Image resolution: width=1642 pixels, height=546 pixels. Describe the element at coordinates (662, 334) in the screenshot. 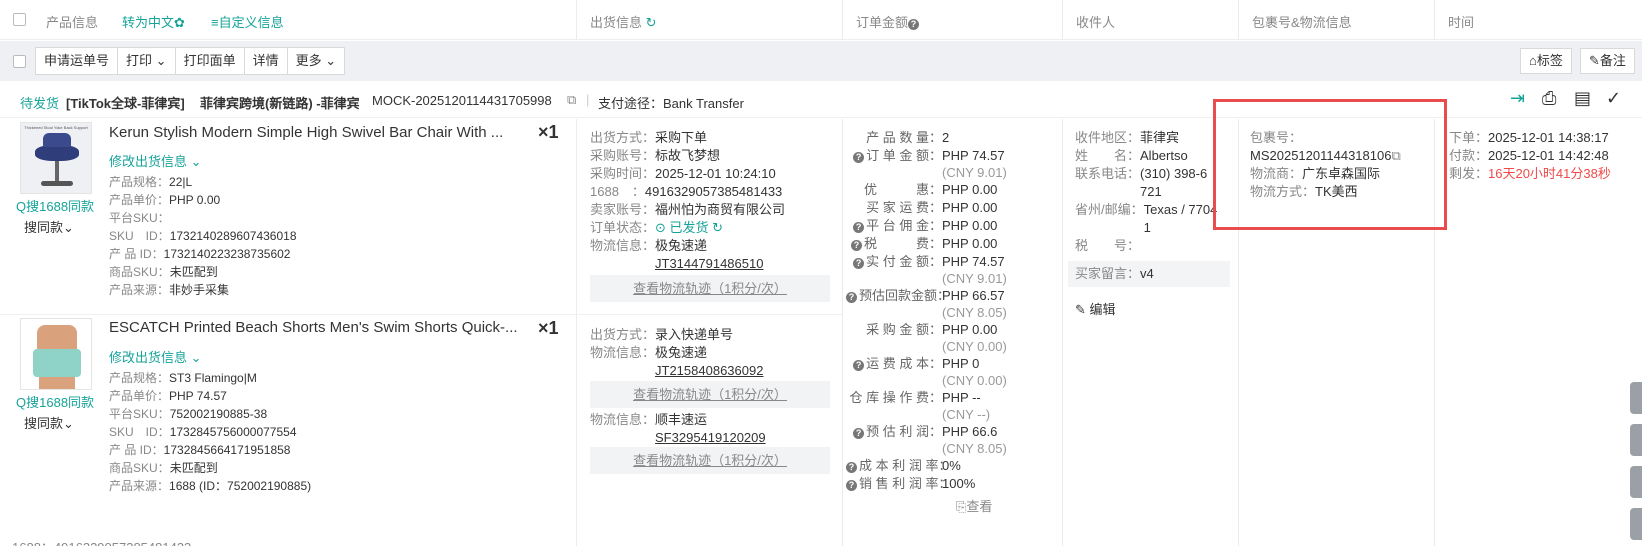

I see `shipping-row: 出货方式：录入快递单号` at that location.